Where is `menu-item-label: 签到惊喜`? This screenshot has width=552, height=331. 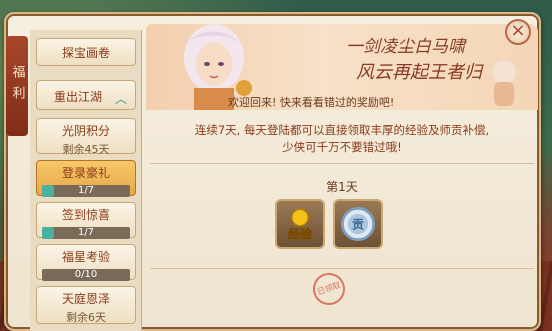 menu-item-label: 签到惊喜 is located at coordinates (85, 215).